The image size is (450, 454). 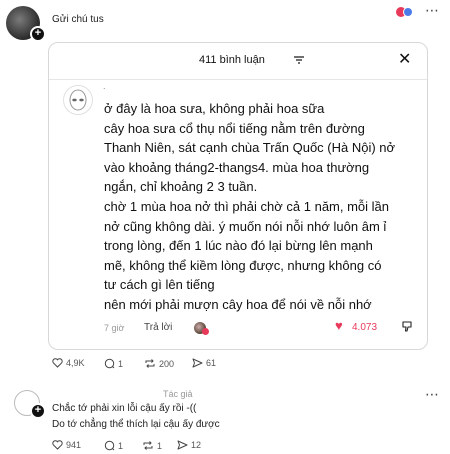 What do you see at coordinates (74, 445) in the screenshot?
I see `like-count: 941` at bounding box center [74, 445].